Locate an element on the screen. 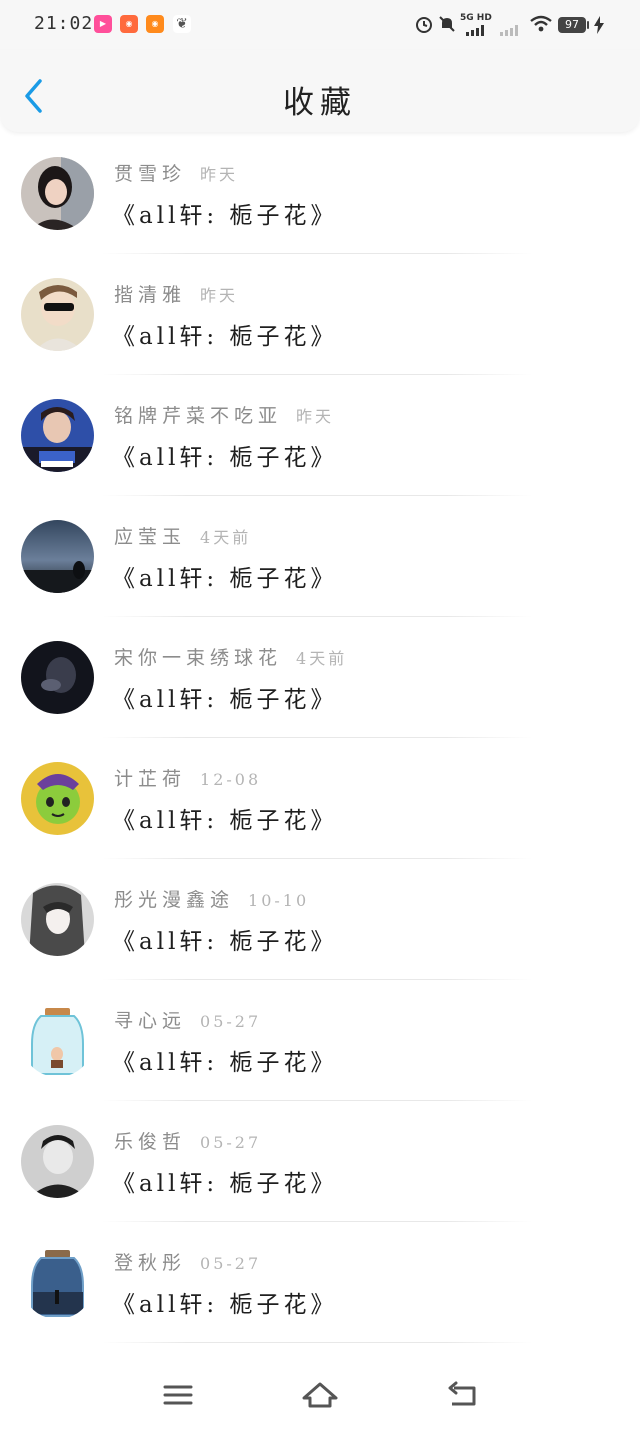  home-button is located at coordinates (320, 1395).